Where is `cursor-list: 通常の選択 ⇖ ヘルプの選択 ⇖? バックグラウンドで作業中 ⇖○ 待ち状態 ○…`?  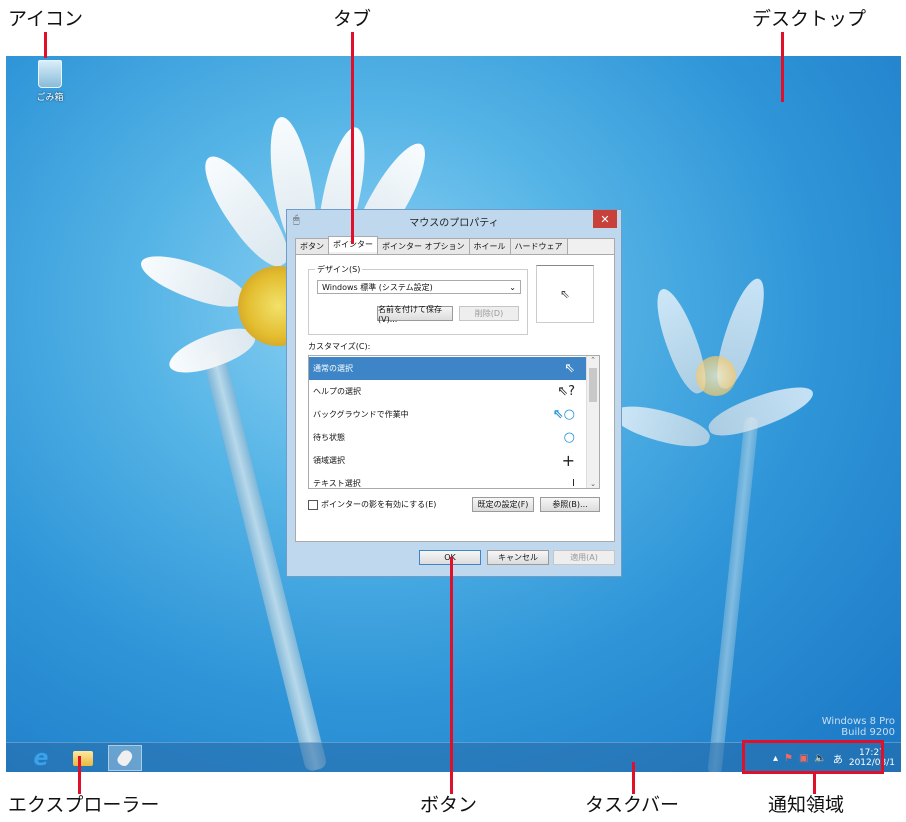 cursor-list: 通常の選択 ⇖ ヘルプの選択 ⇖? バックグラウンドで作業中 ⇖○ 待ち状態 ○… is located at coordinates (454, 422).